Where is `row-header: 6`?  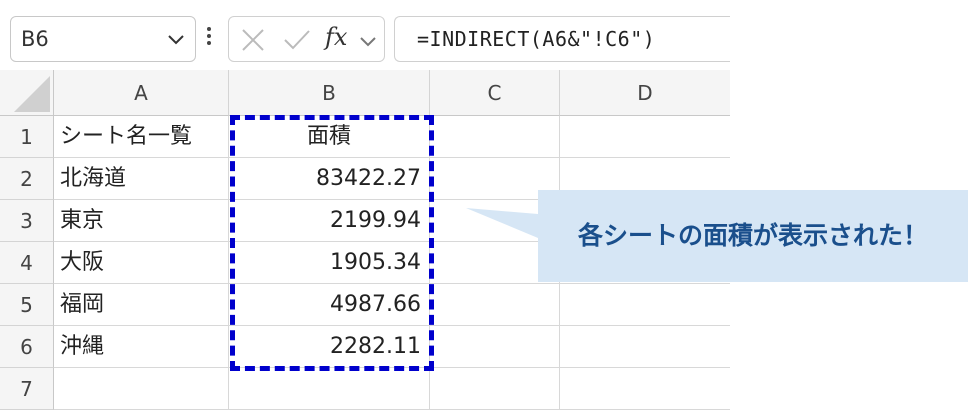
row-header: 6 is located at coordinates (27, 347).